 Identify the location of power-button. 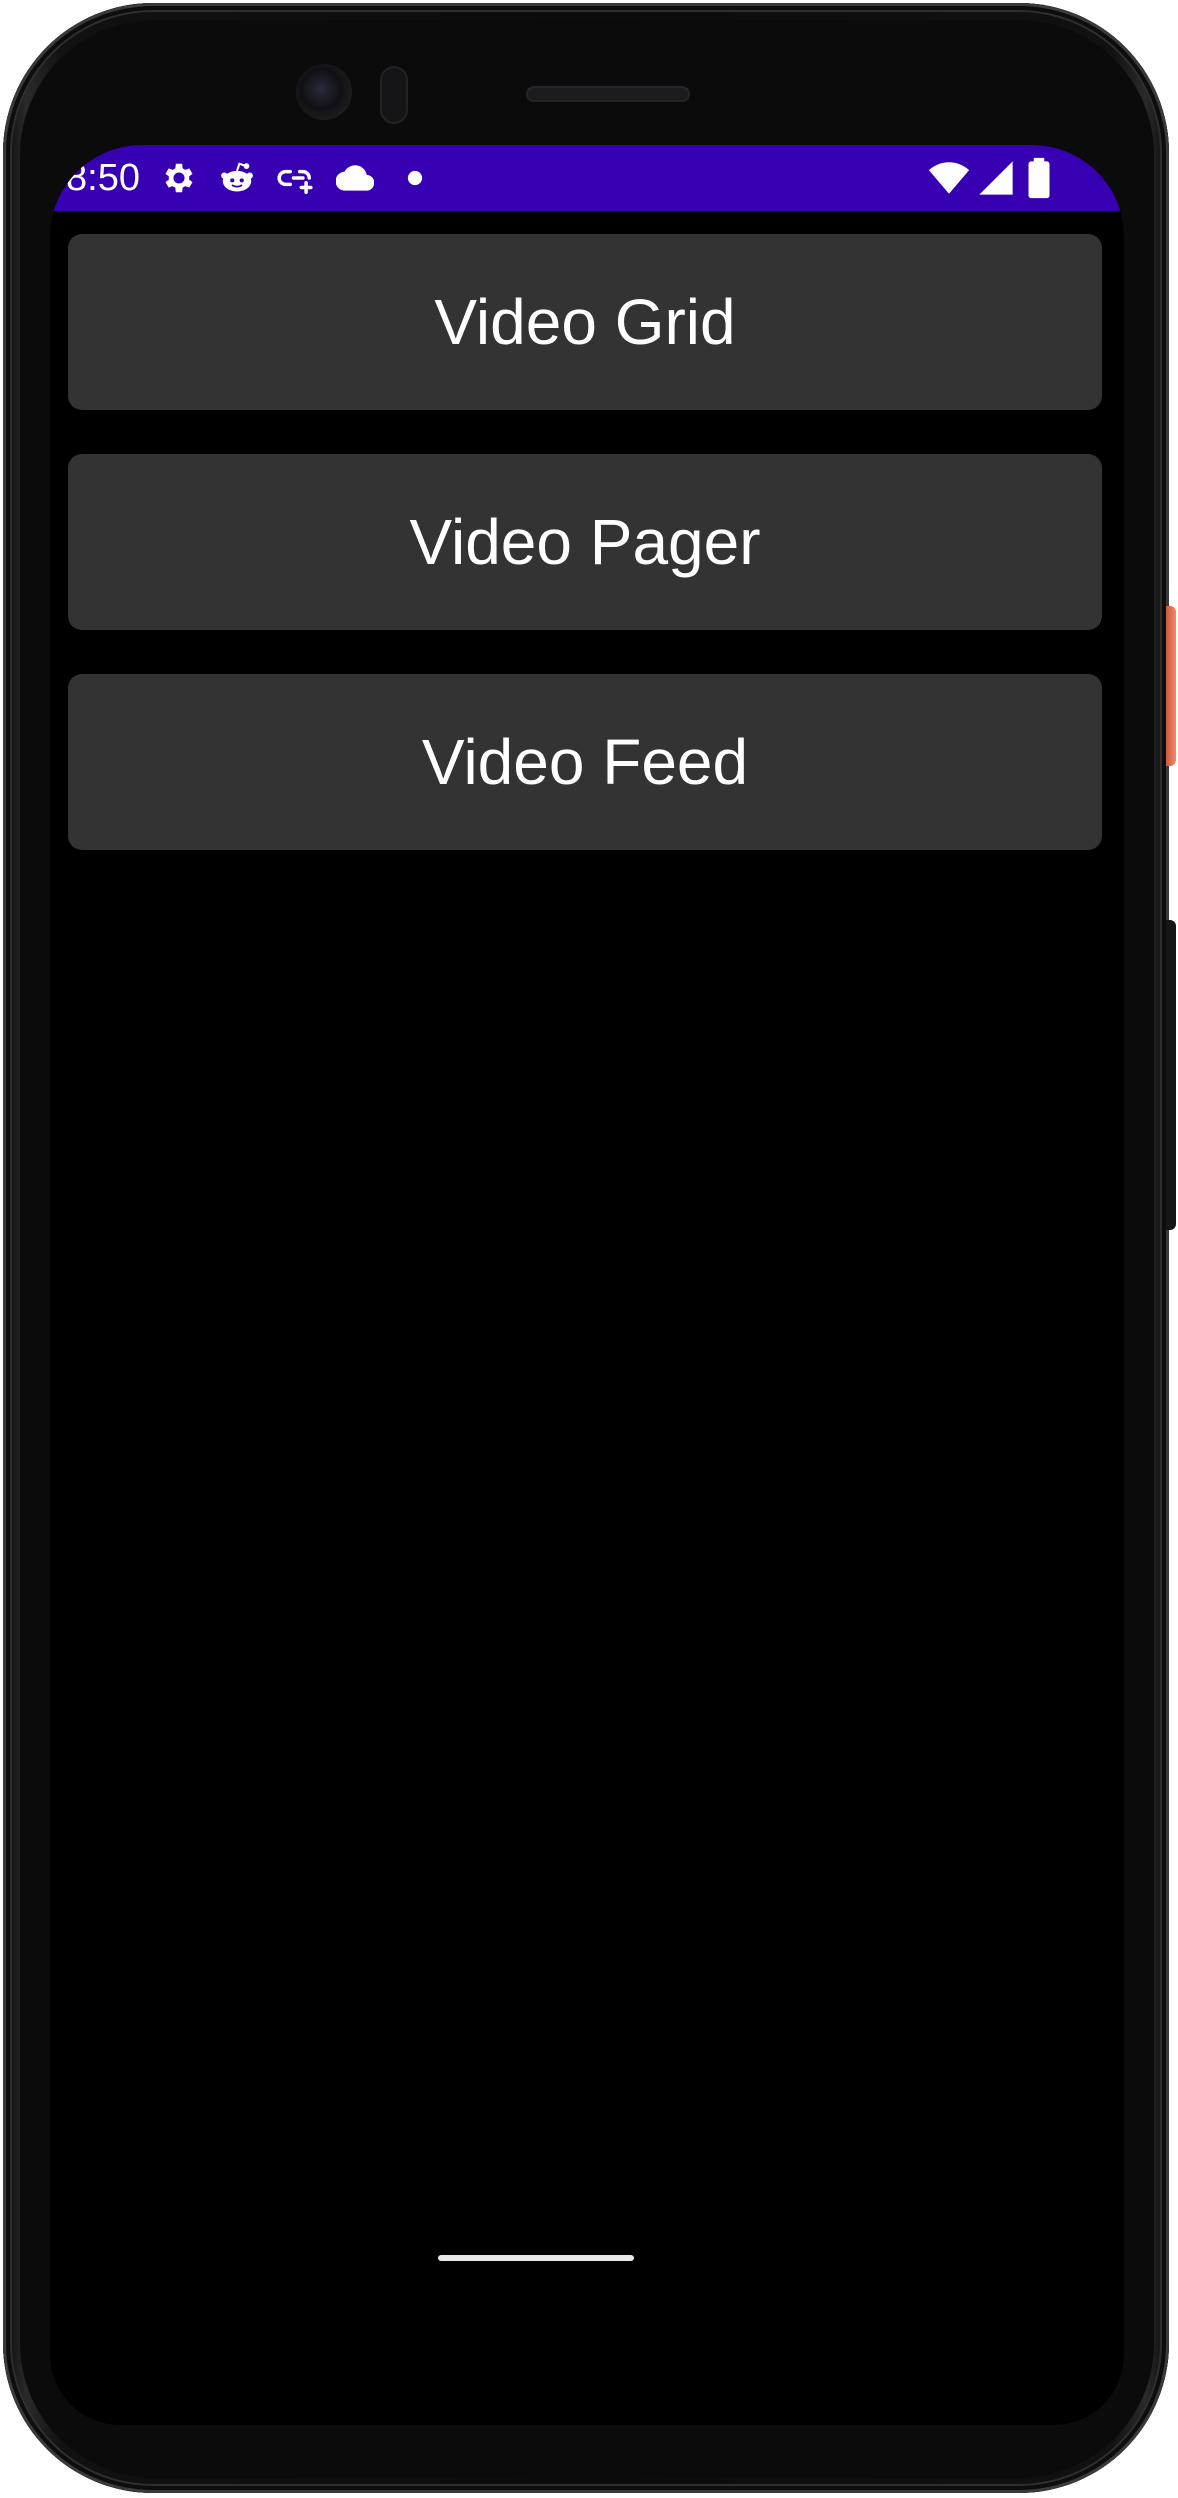
(1171, 686).